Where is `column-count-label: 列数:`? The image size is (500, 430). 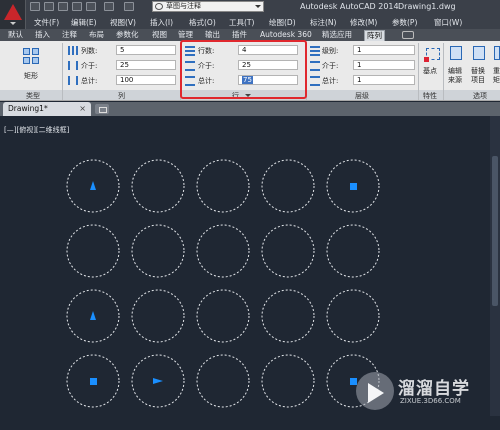
column-count-label: 列数: is located at coordinates (89, 51).